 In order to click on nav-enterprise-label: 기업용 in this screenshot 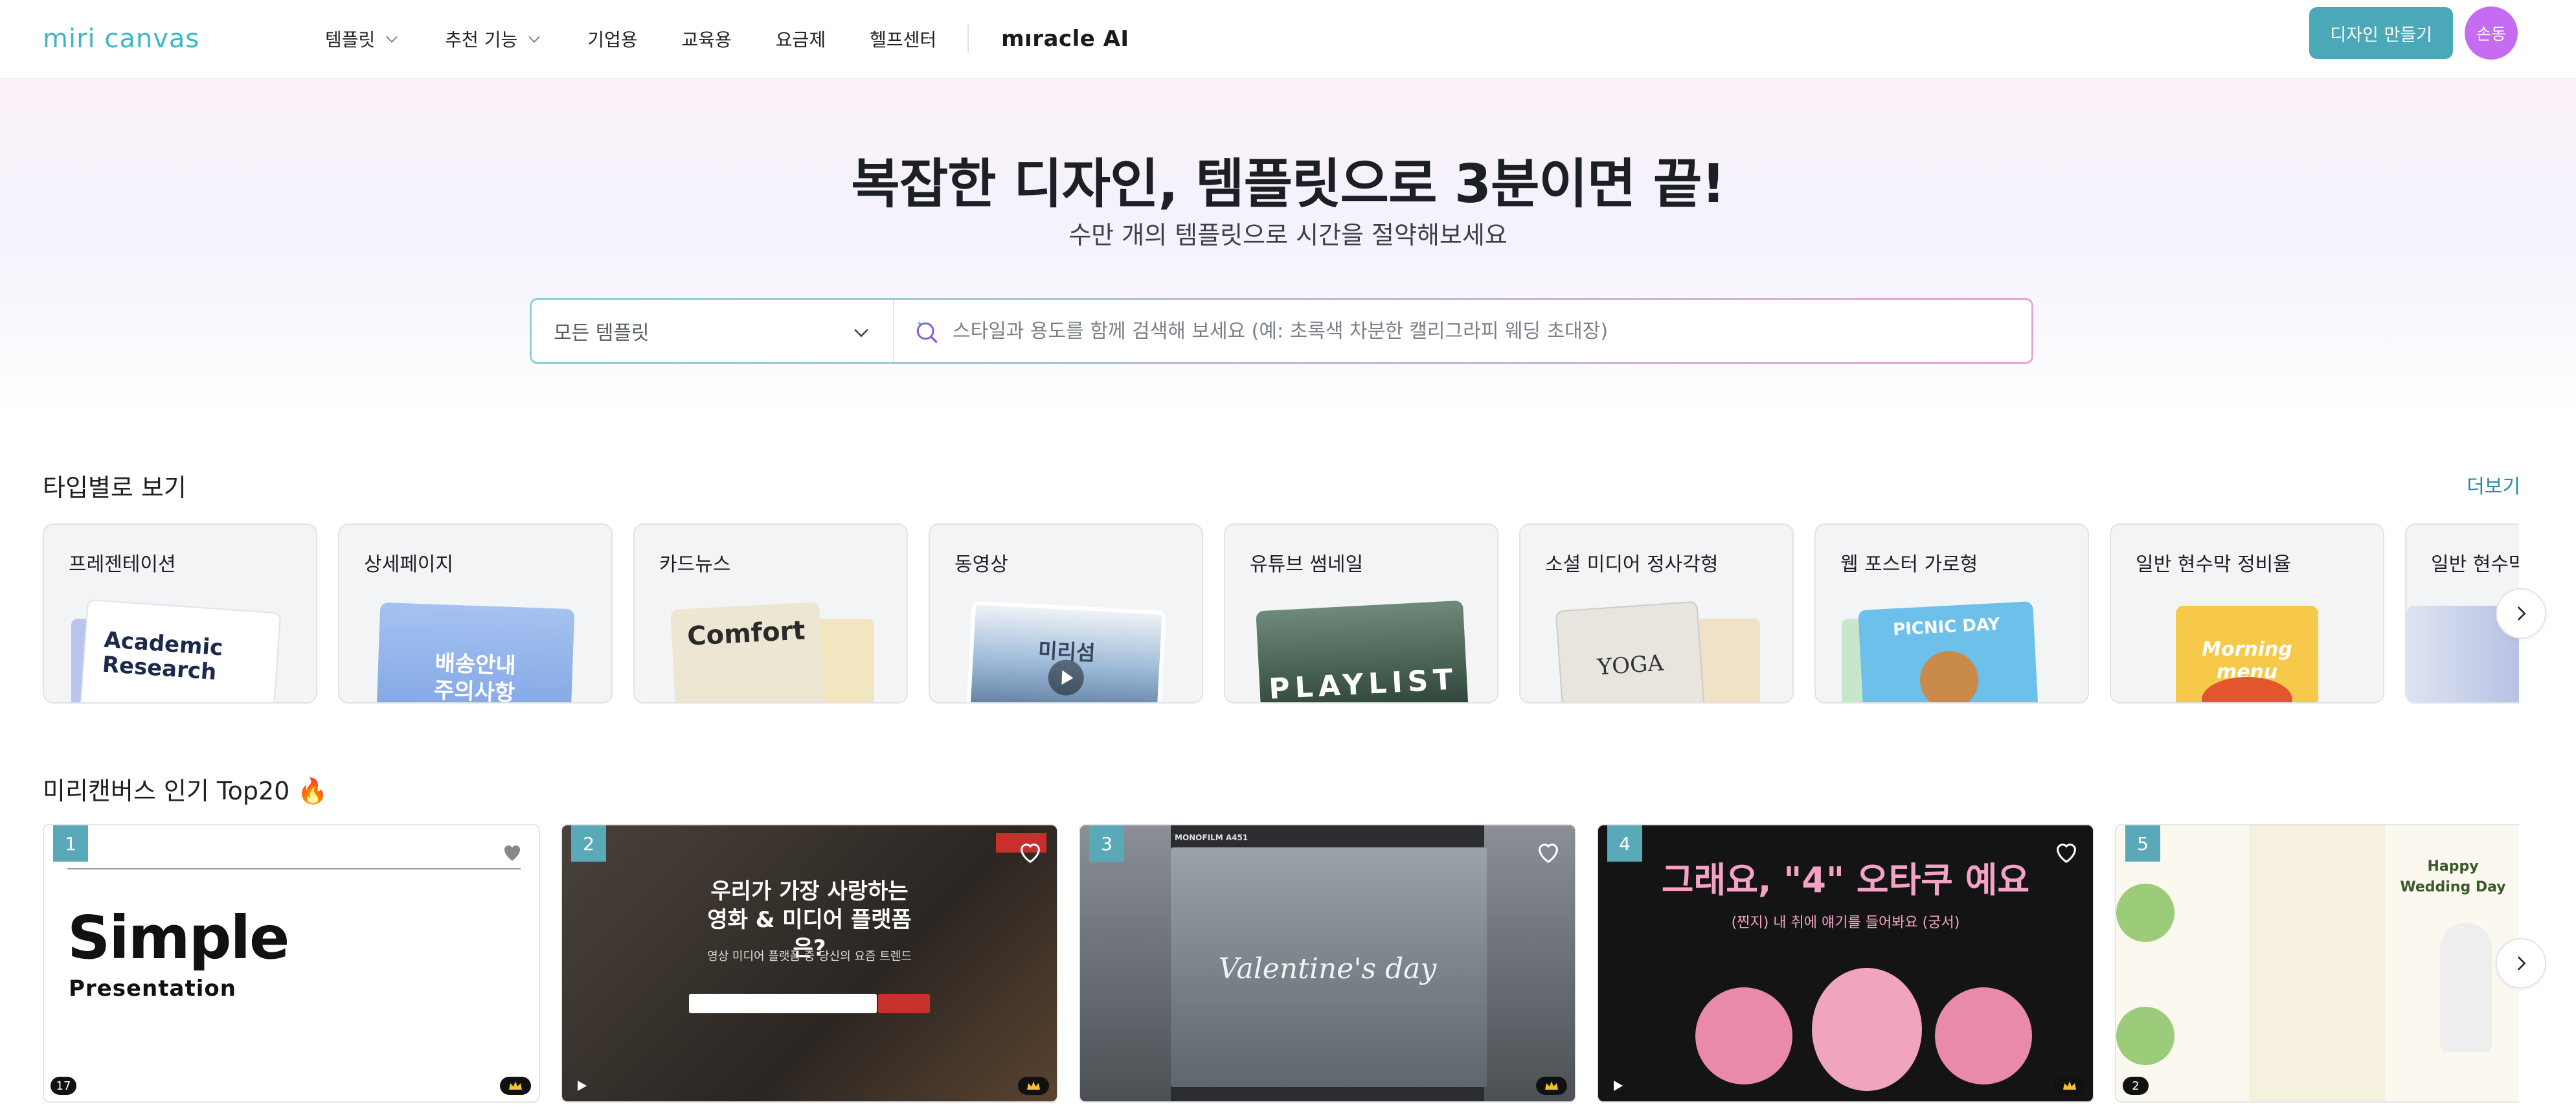, I will do `click(612, 40)`.